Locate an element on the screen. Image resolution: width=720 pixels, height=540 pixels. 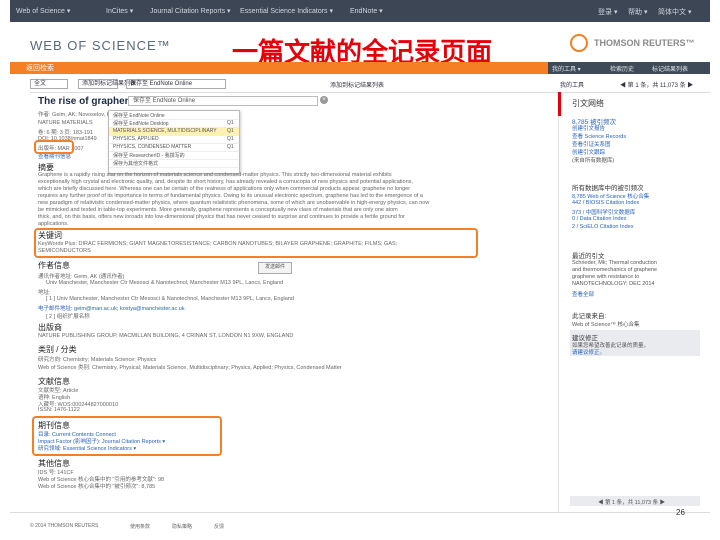
thomson-reuters-logo: THOMSON REUTERS™ is located at coordinates (635, 45).